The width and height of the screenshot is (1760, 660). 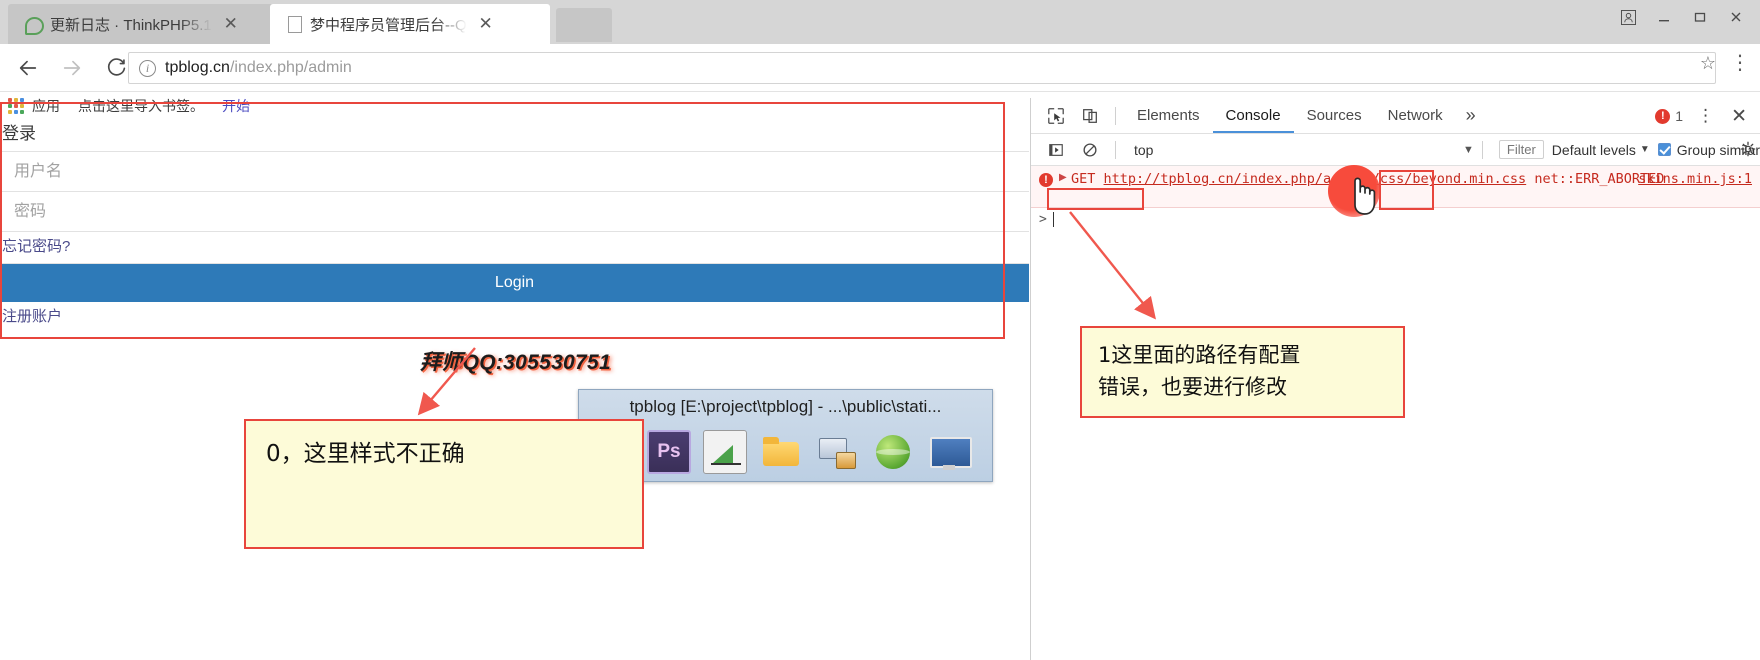 What do you see at coordinates (1199, 355) in the screenshot?
I see `note-right-line1: 1这里面的路径有配置` at bounding box center [1199, 355].